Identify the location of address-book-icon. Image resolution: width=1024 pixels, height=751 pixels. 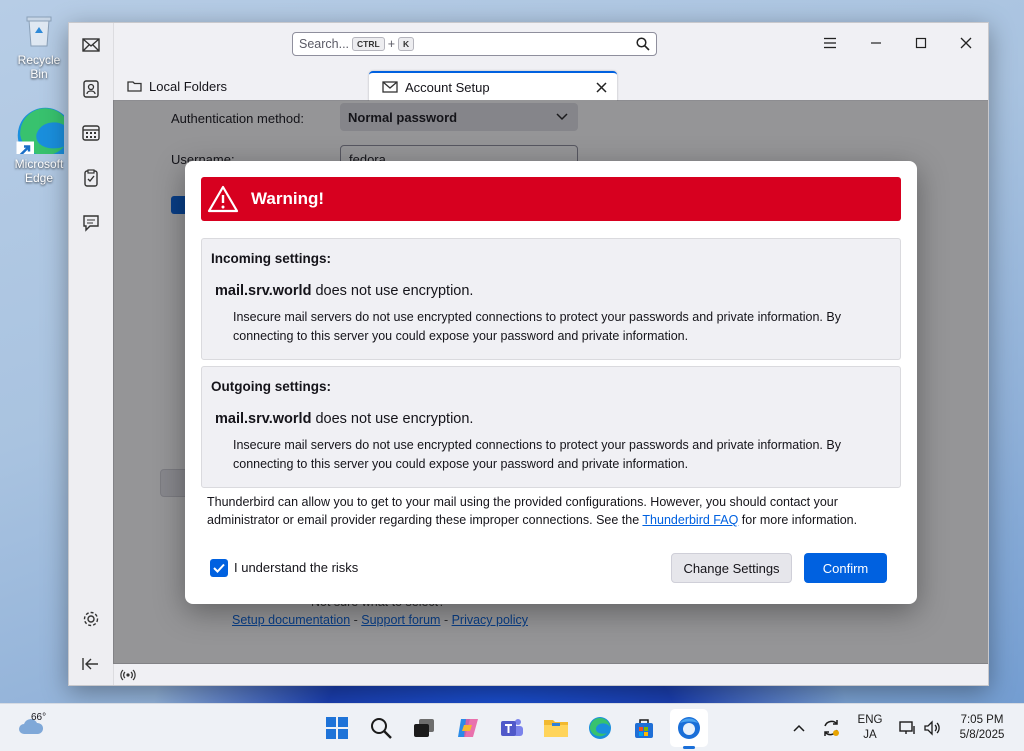
(91, 89).